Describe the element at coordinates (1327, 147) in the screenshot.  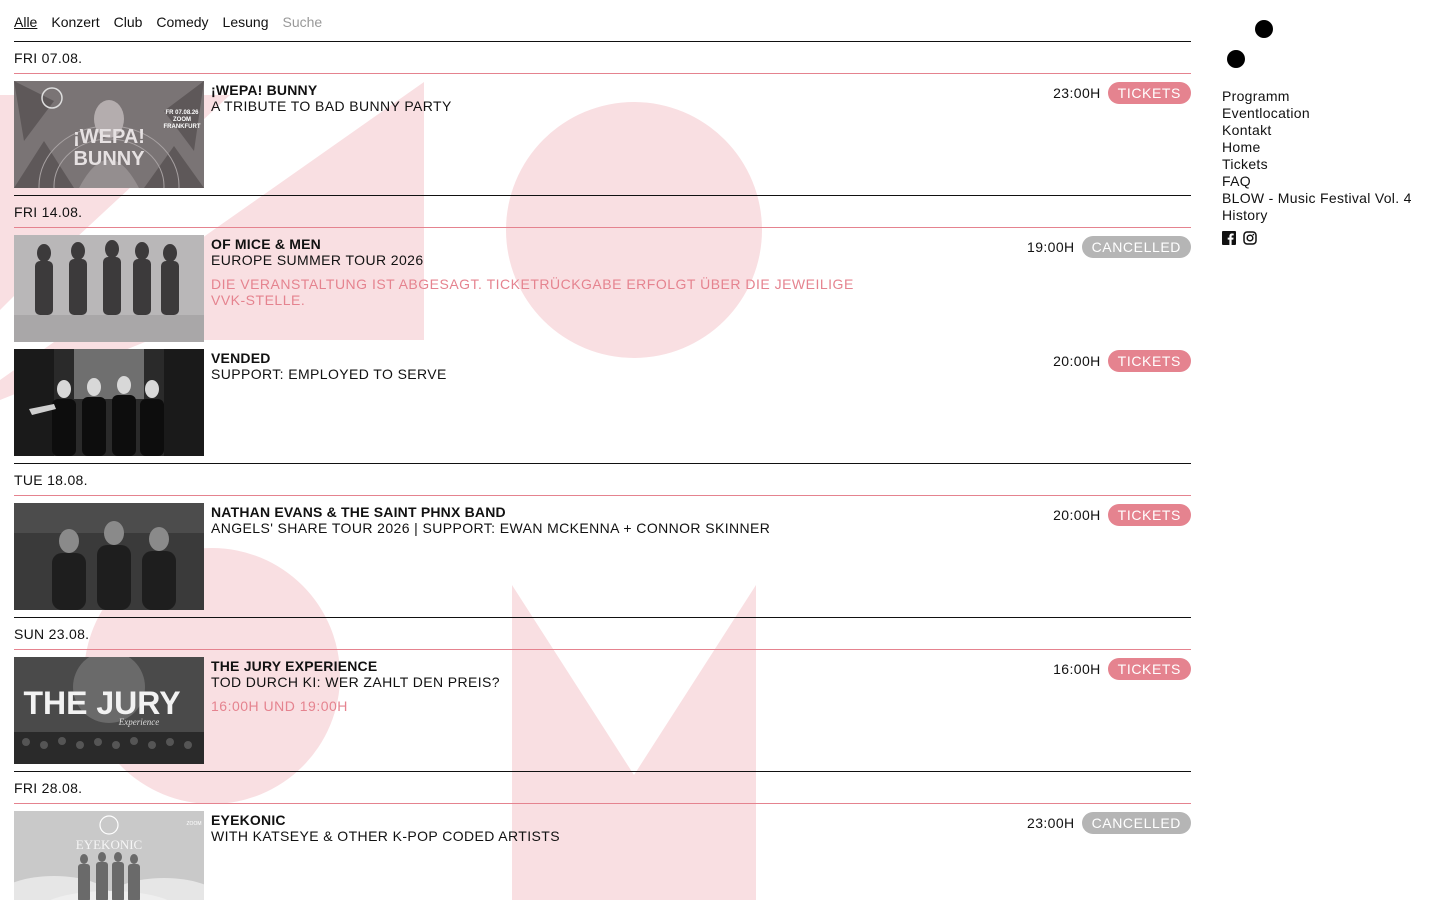
I see `sidebar-link-home: Home` at that location.